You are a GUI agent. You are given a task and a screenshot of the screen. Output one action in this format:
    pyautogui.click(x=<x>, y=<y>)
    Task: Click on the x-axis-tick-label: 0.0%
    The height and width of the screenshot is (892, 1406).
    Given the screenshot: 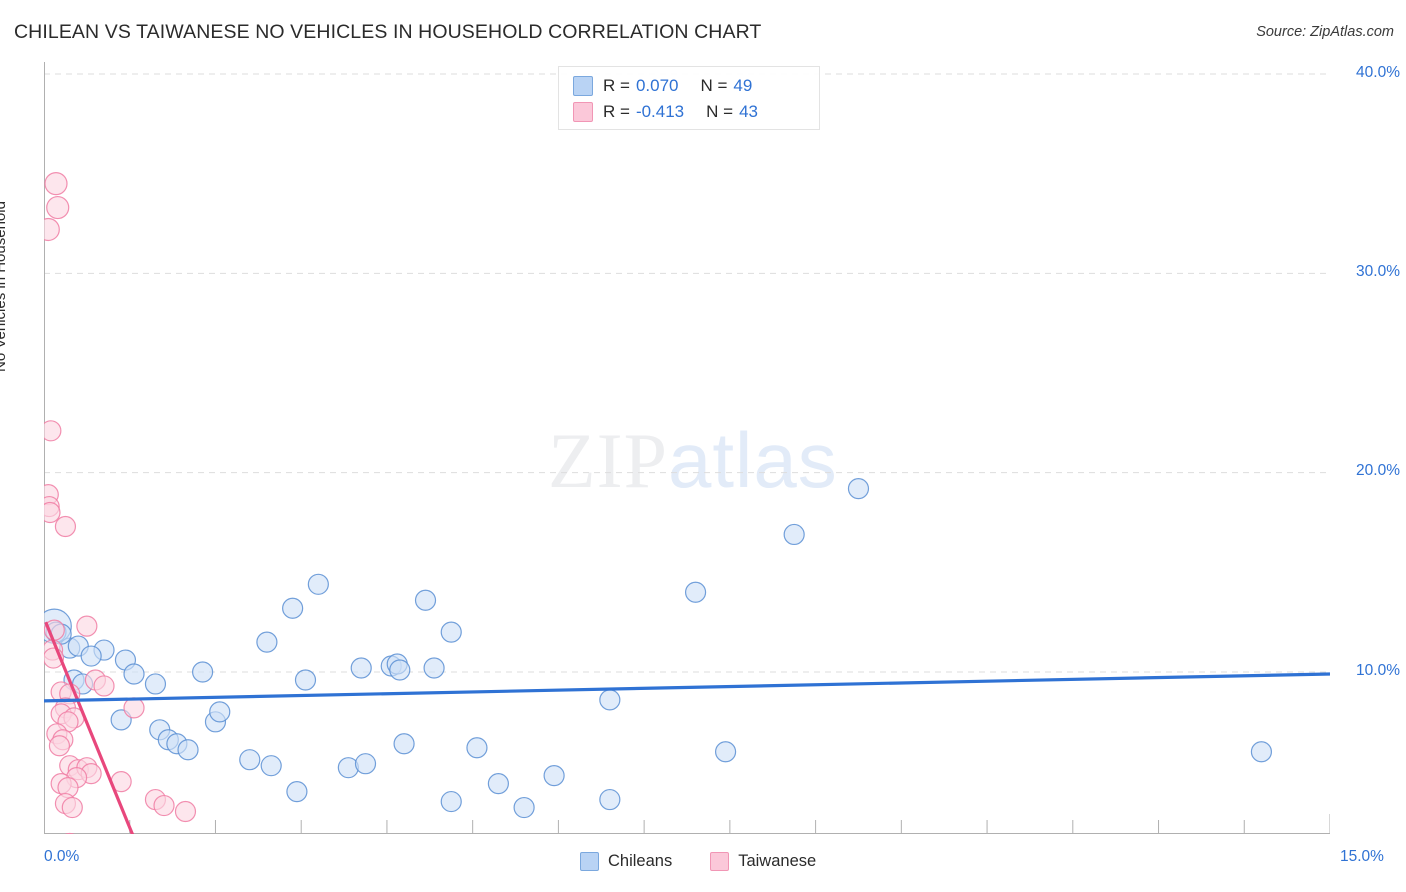 What is the action you would take?
    pyautogui.click(x=62, y=856)
    